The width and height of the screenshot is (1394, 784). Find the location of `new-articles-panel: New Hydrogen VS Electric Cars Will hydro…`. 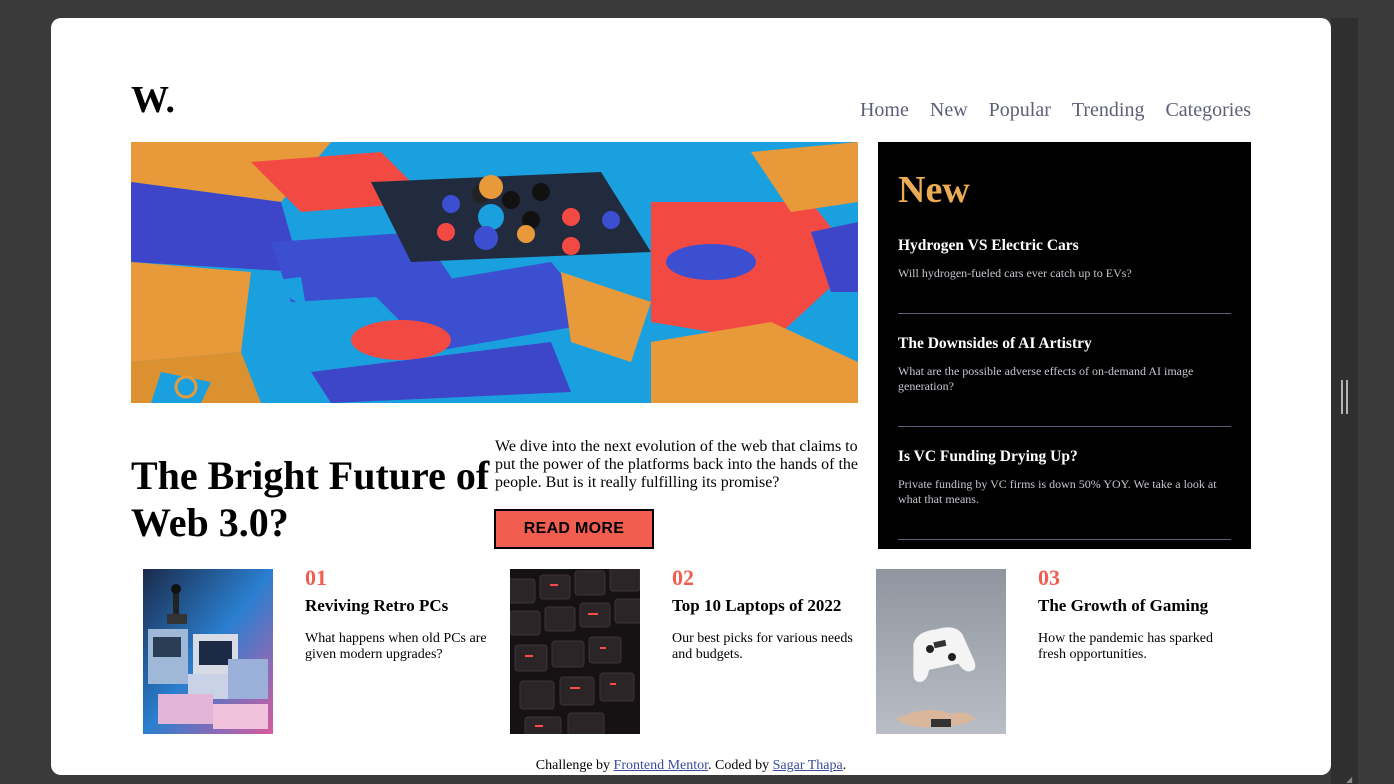

new-articles-panel: New Hydrogen VS Electric Cars Will hydro… is located at coordinates (1064, 345).